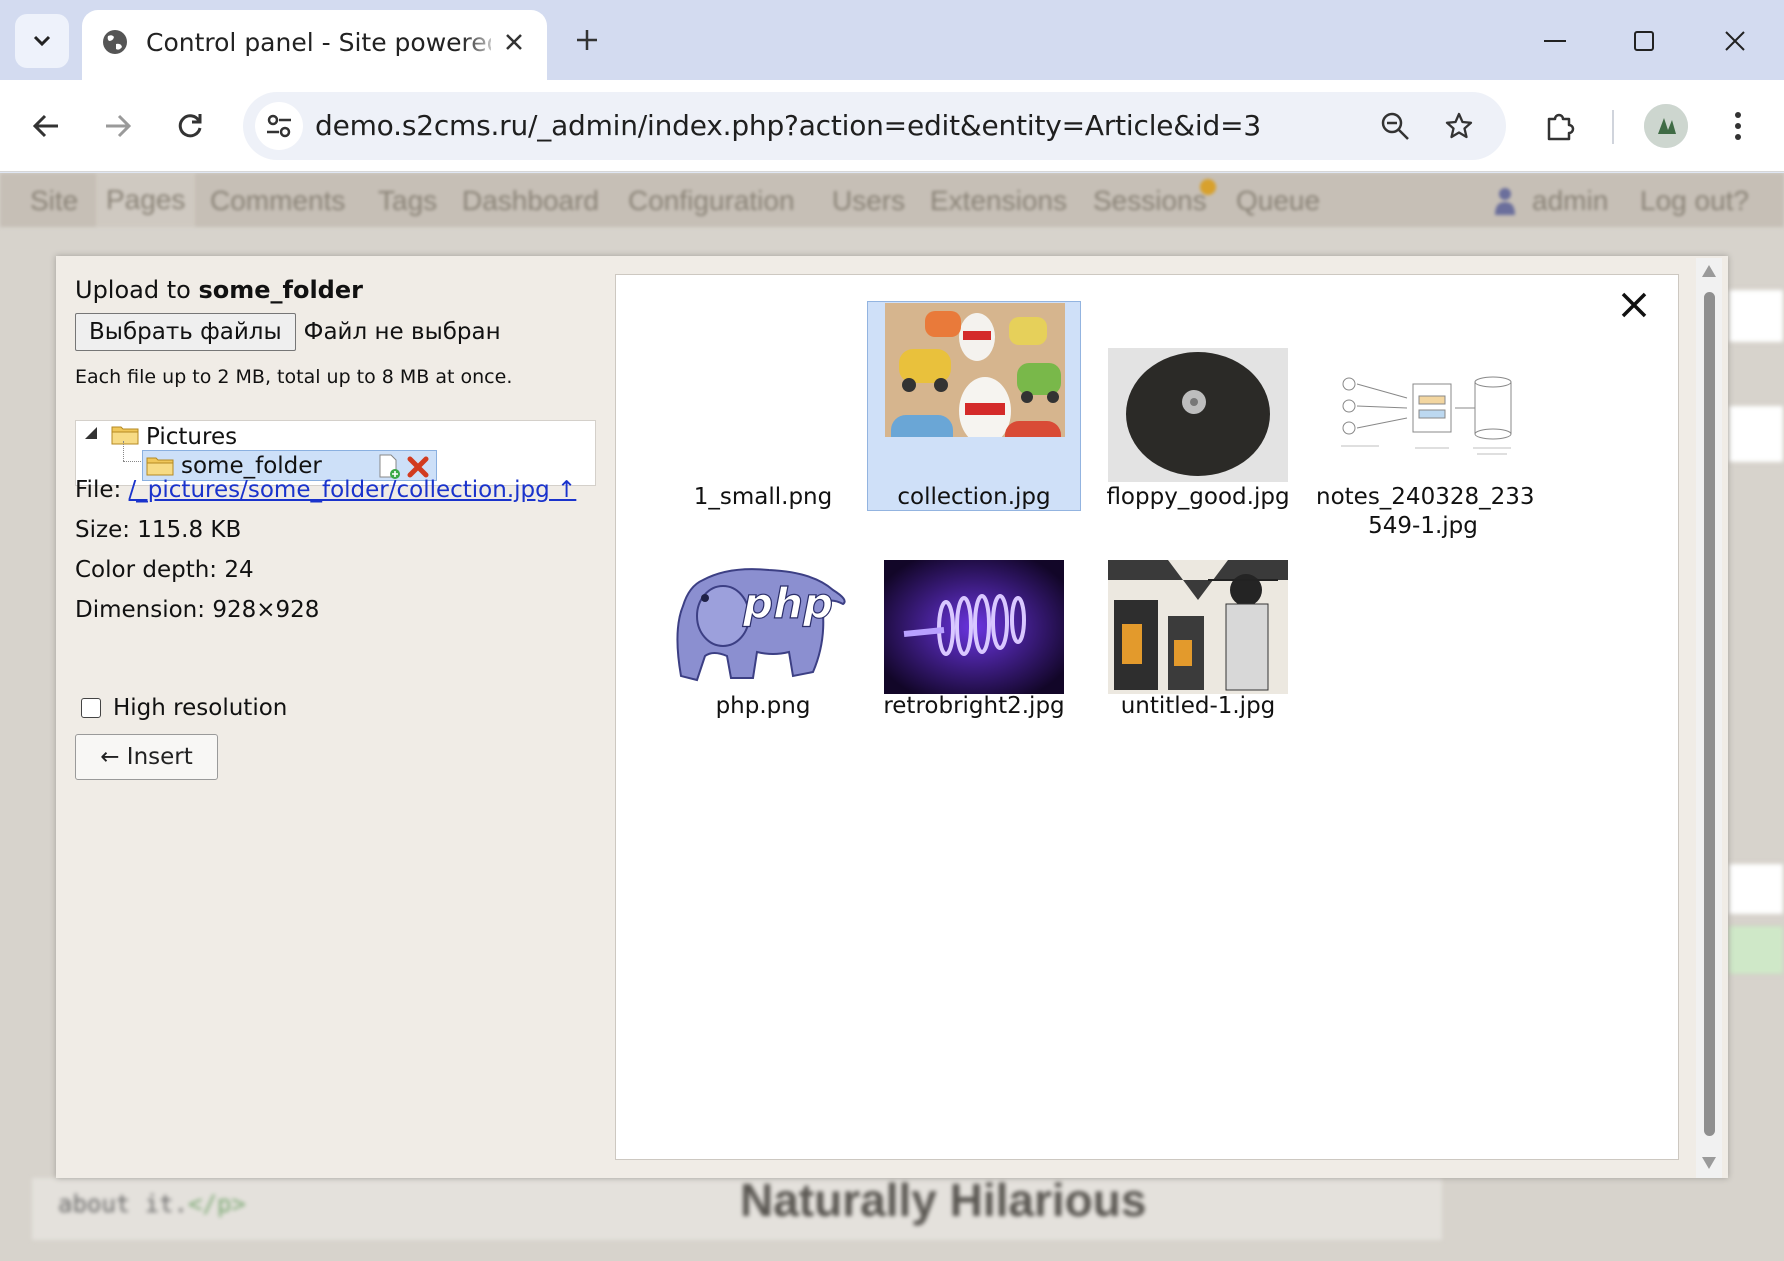 The height and width of the screenshot is (1261, 1784). What do you see at coordinates (54, 201) in the screenshot?
I see `nav-site: Site` at bounding box center [54, 201].